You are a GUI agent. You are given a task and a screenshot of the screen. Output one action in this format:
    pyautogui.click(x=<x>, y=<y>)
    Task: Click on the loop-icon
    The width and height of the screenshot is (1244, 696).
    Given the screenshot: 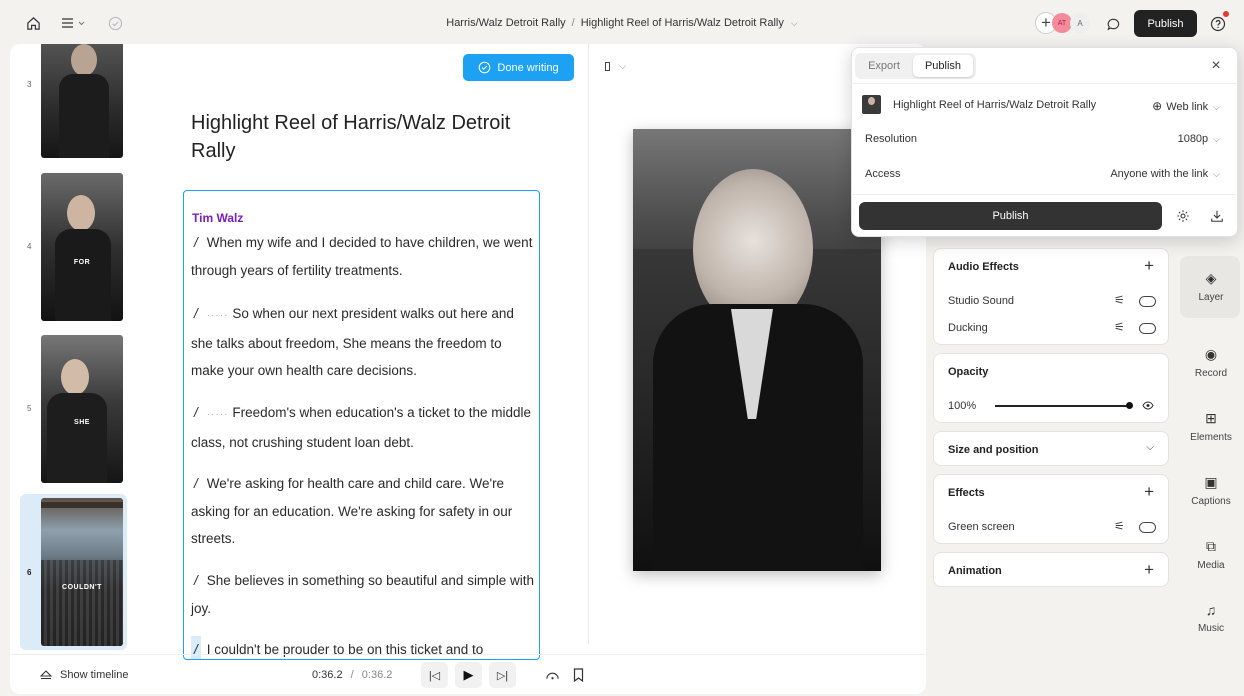 What is the action you would take?
    pyautogui.click(x=552, y=675)
    